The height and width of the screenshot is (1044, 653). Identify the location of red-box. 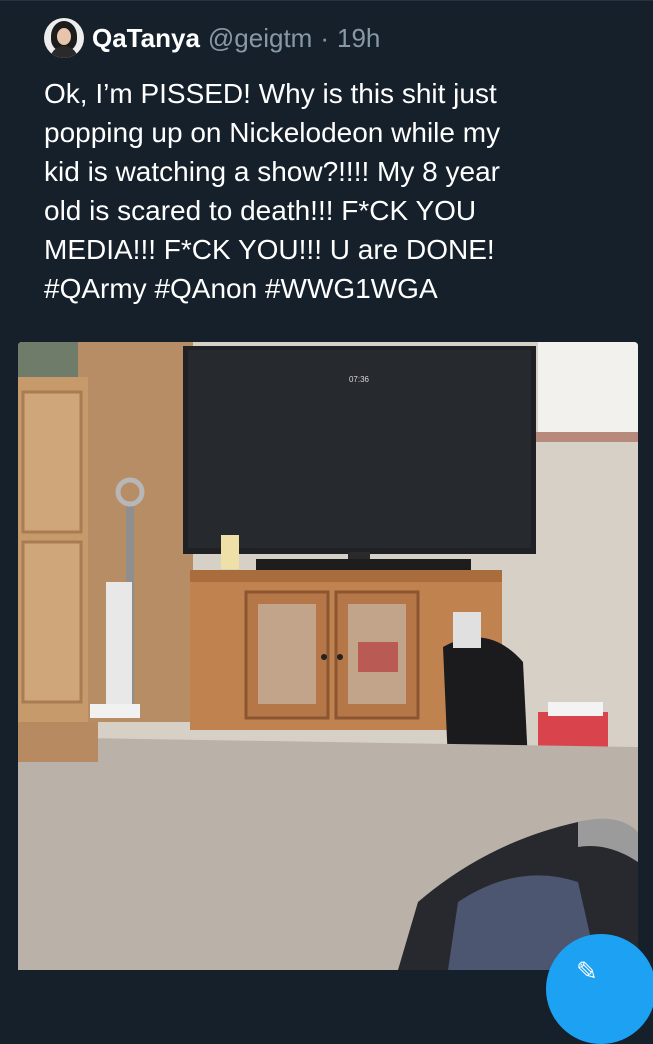
(378, 657).